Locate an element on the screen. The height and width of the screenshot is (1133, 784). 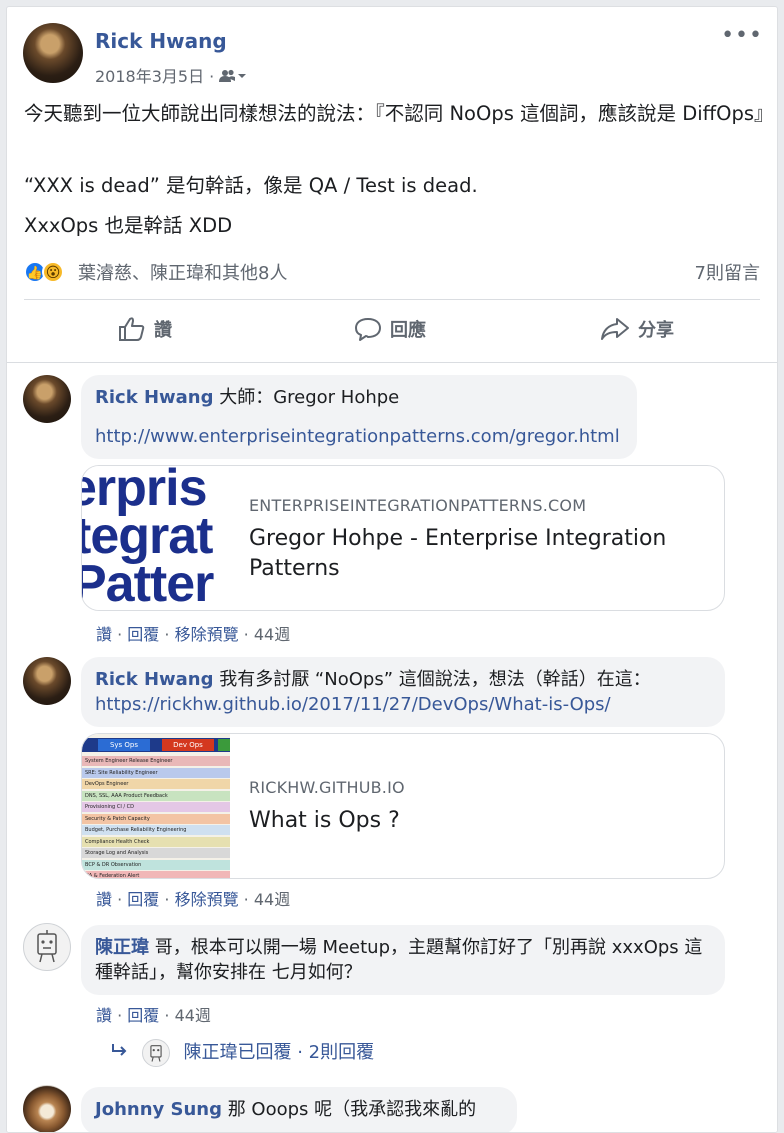
comment-count: 7則留言 is located at coordinates (727, 272).